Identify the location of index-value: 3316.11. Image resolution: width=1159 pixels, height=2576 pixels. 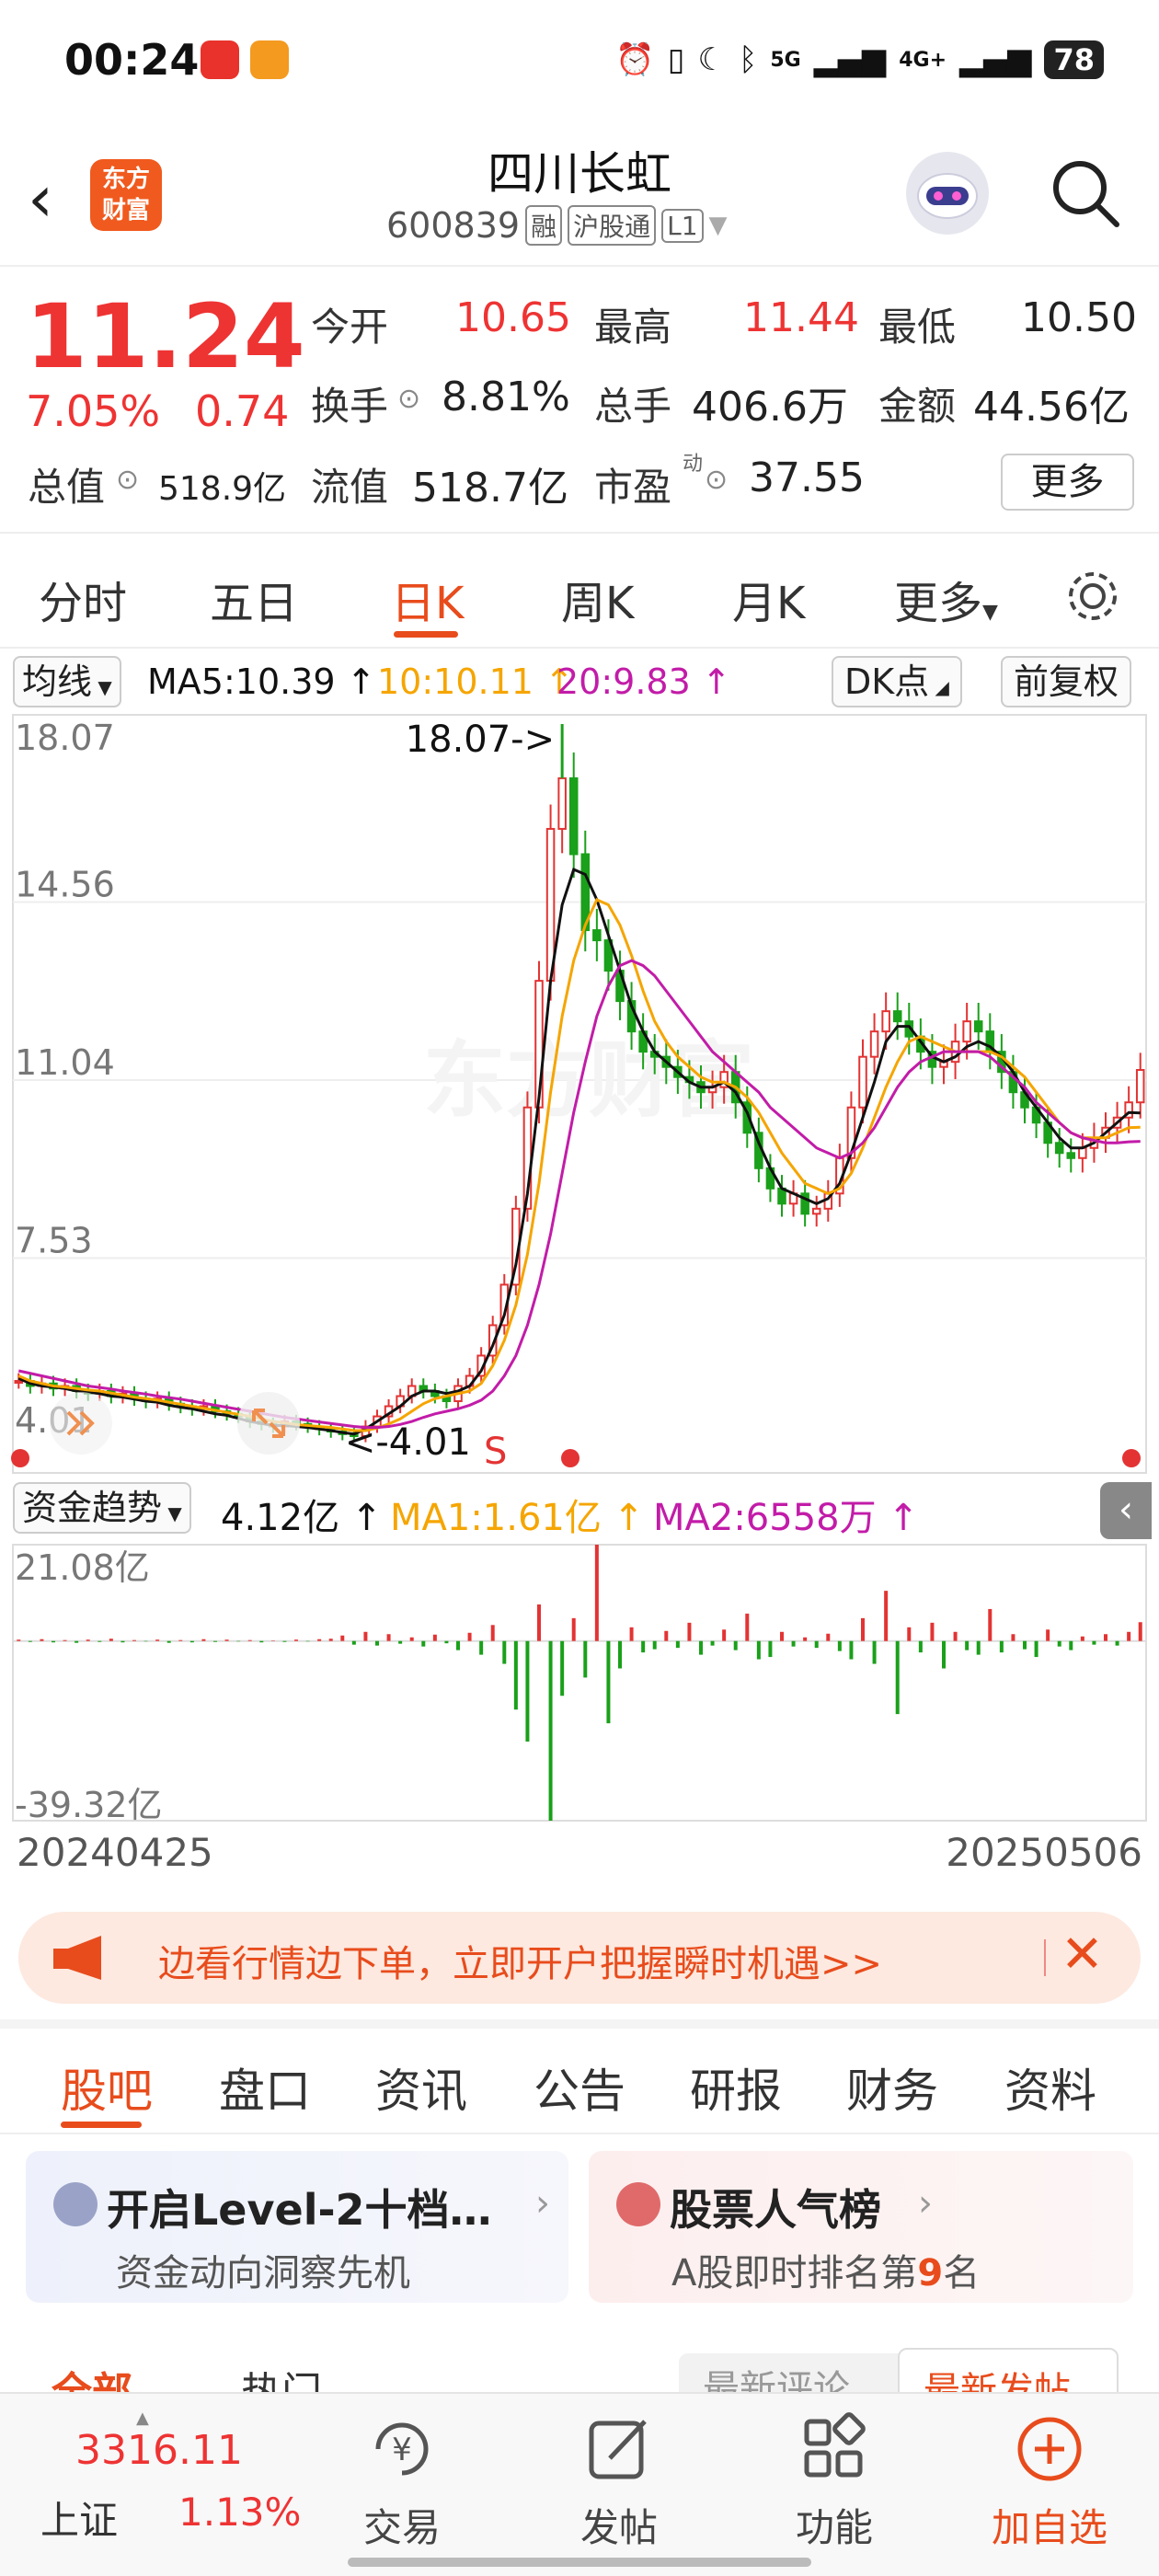
(159, 2450).